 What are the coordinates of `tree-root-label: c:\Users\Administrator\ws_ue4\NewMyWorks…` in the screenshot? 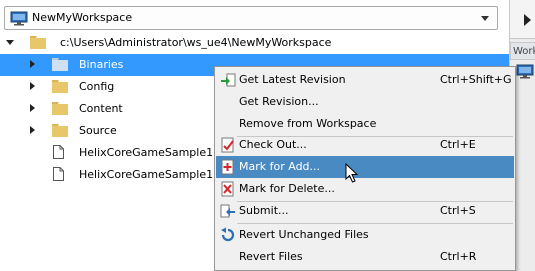 It's located at (196, 42).